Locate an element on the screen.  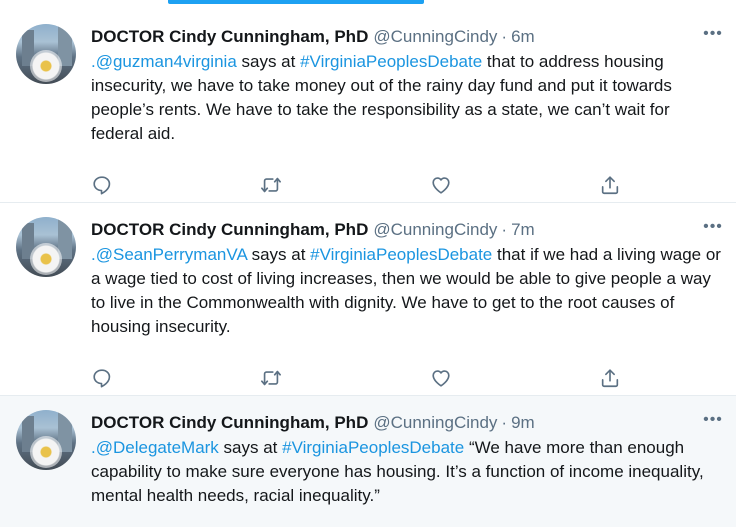
tweet-timestamp: 7m is located at coordinates (523, 230).